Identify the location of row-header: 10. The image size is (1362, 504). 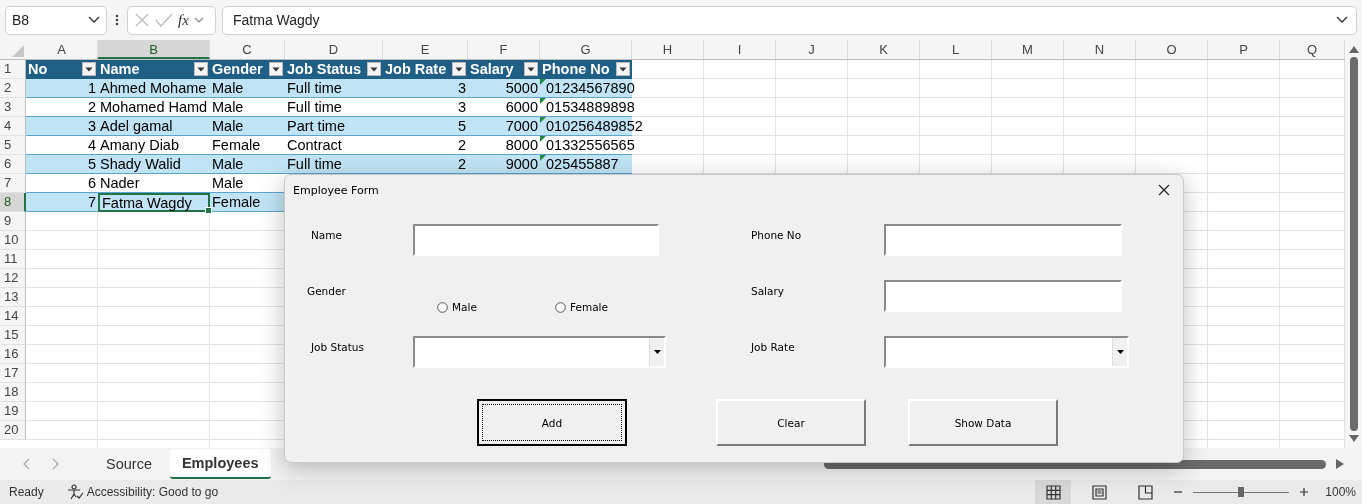
(13, 240).